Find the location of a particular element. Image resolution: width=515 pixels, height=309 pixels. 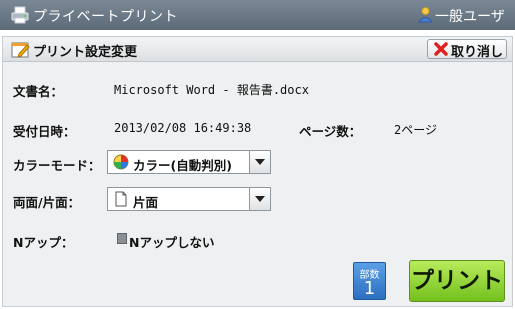

panel-header: プリント設定変更 取り消し is located at coordinates (257, 49).